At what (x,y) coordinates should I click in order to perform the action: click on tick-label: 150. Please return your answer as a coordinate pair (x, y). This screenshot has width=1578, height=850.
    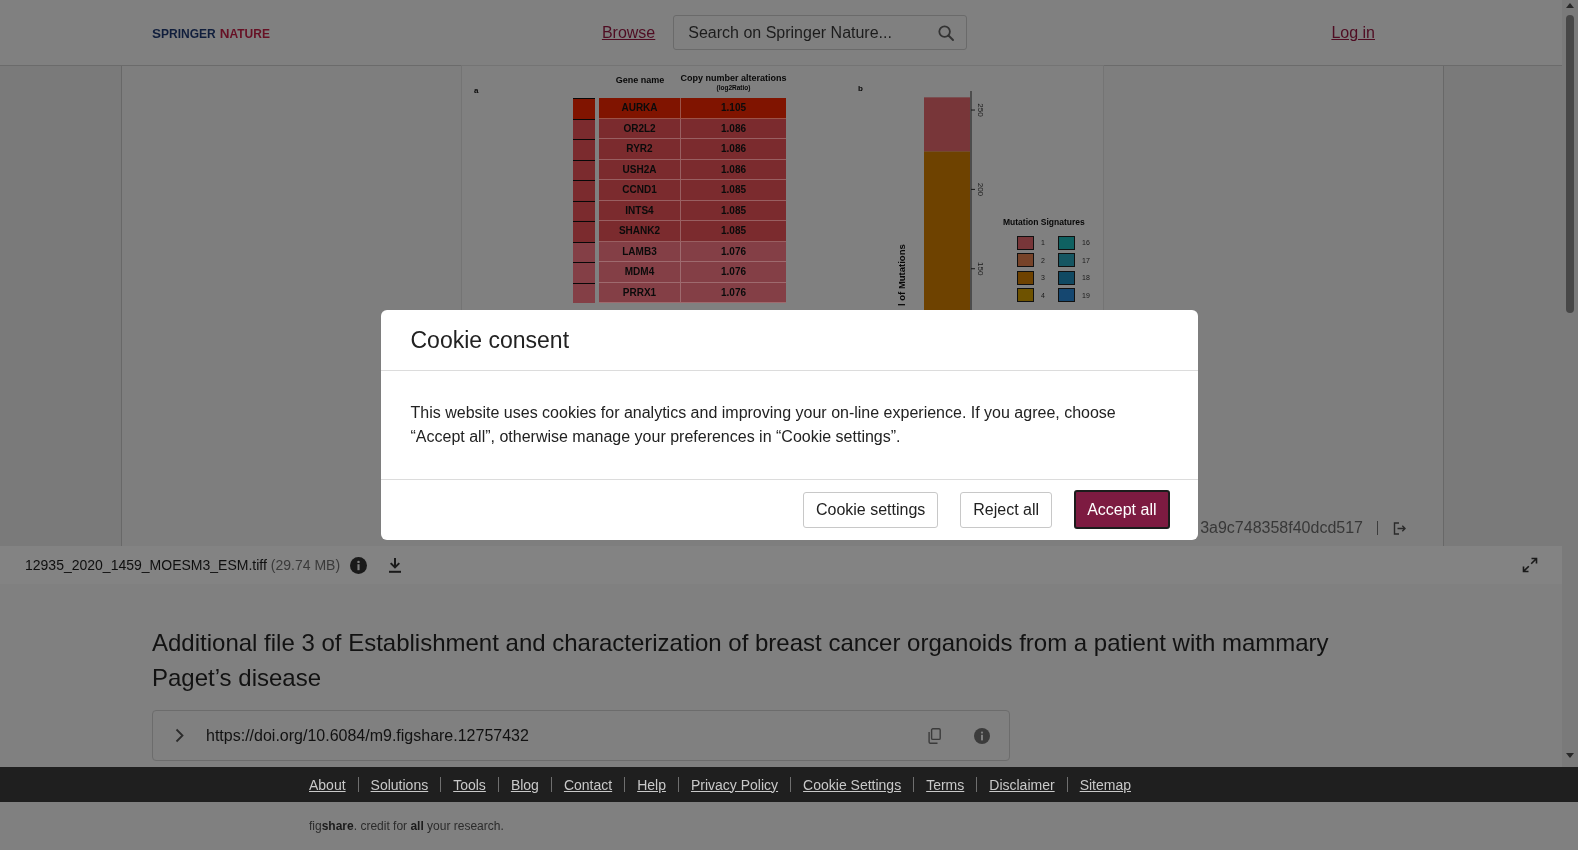
    Looking at the image, I should click on (980, 269).